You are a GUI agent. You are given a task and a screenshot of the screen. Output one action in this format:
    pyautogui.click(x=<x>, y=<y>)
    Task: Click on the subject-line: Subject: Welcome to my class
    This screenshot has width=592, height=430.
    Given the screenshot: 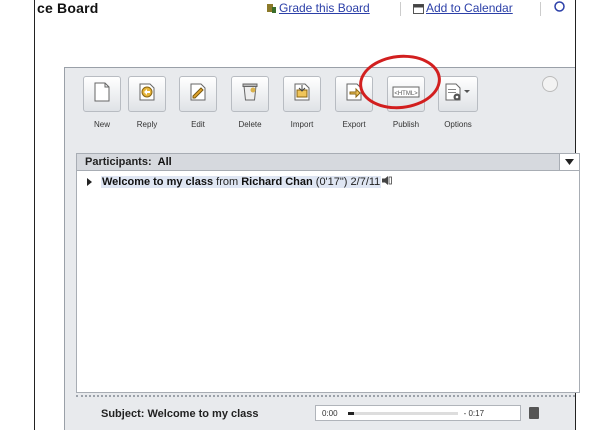 What is the action you would take?
    pyautogui.click(x=180, y=414)
    